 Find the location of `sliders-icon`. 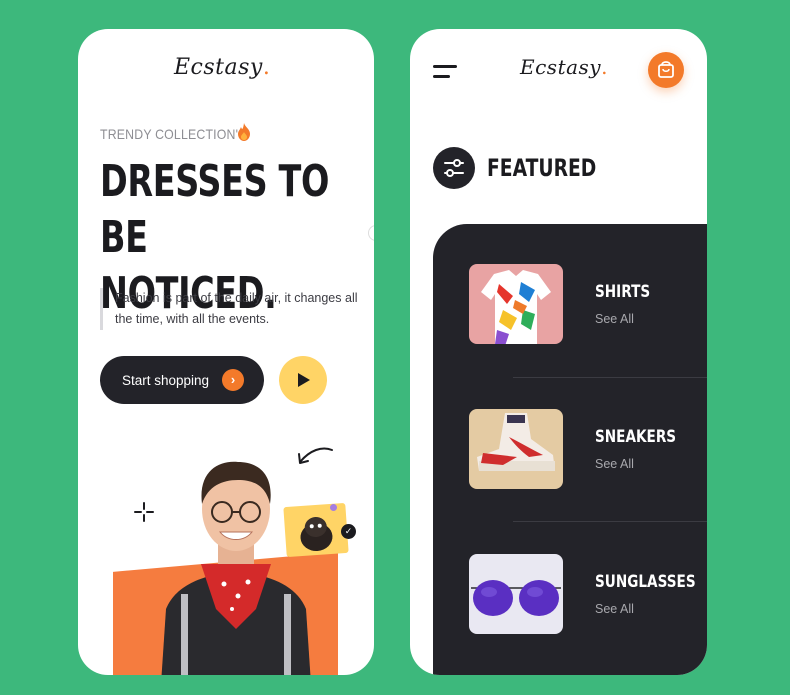

sliders-icon is located at coordinates (454, 168).